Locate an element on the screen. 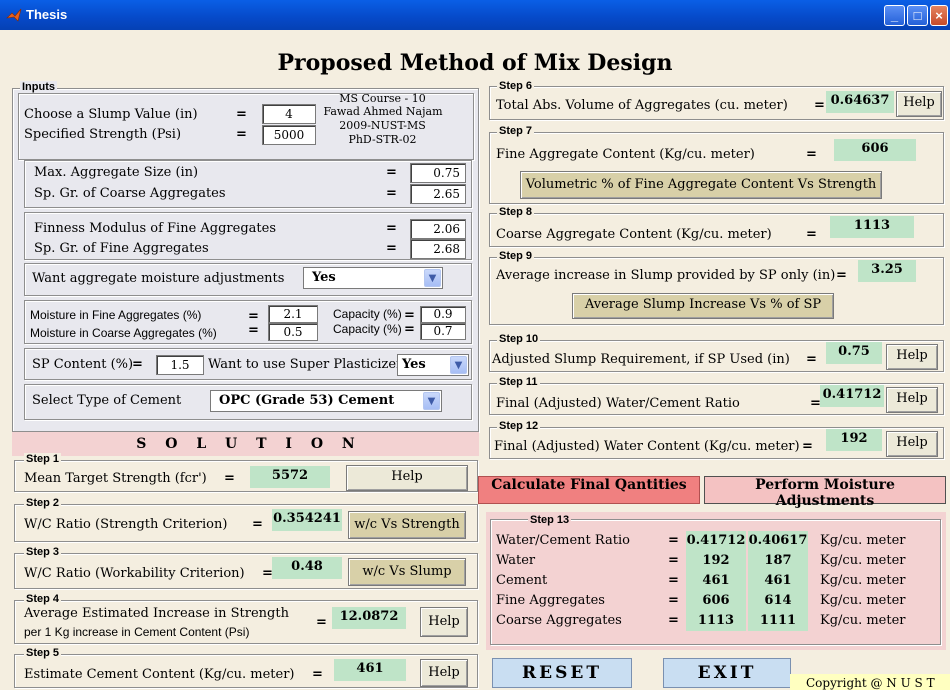 The width and height of the screenshot is (950, 690). fm-input: 2.06 is located at coordinates (438, 229).